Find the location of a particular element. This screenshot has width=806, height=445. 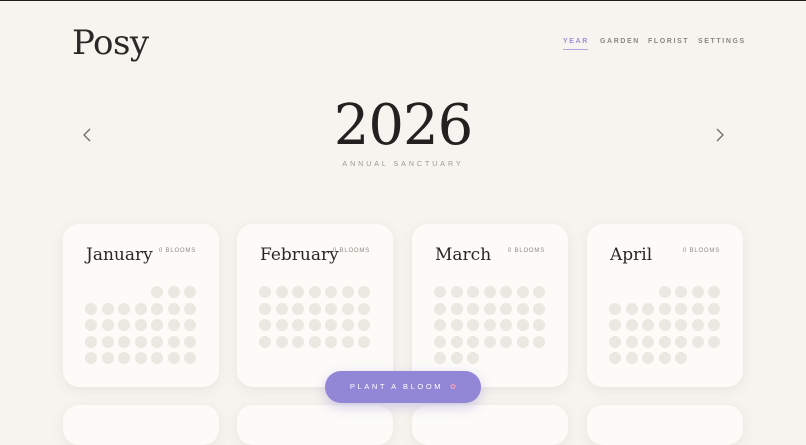

month-card-march: March 0 BLOOMS is located at coordinates (490, 305).